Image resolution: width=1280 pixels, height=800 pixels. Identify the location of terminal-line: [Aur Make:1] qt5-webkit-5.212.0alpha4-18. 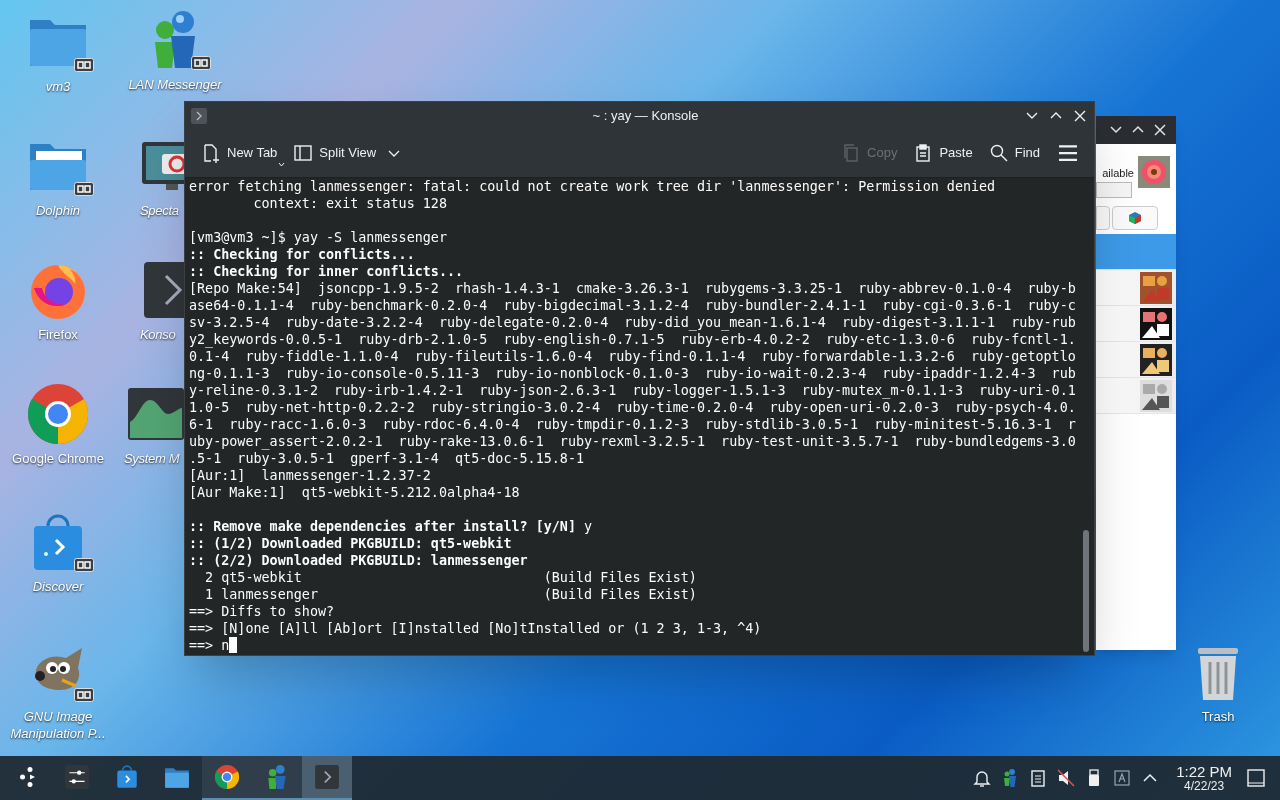
(355, 492).